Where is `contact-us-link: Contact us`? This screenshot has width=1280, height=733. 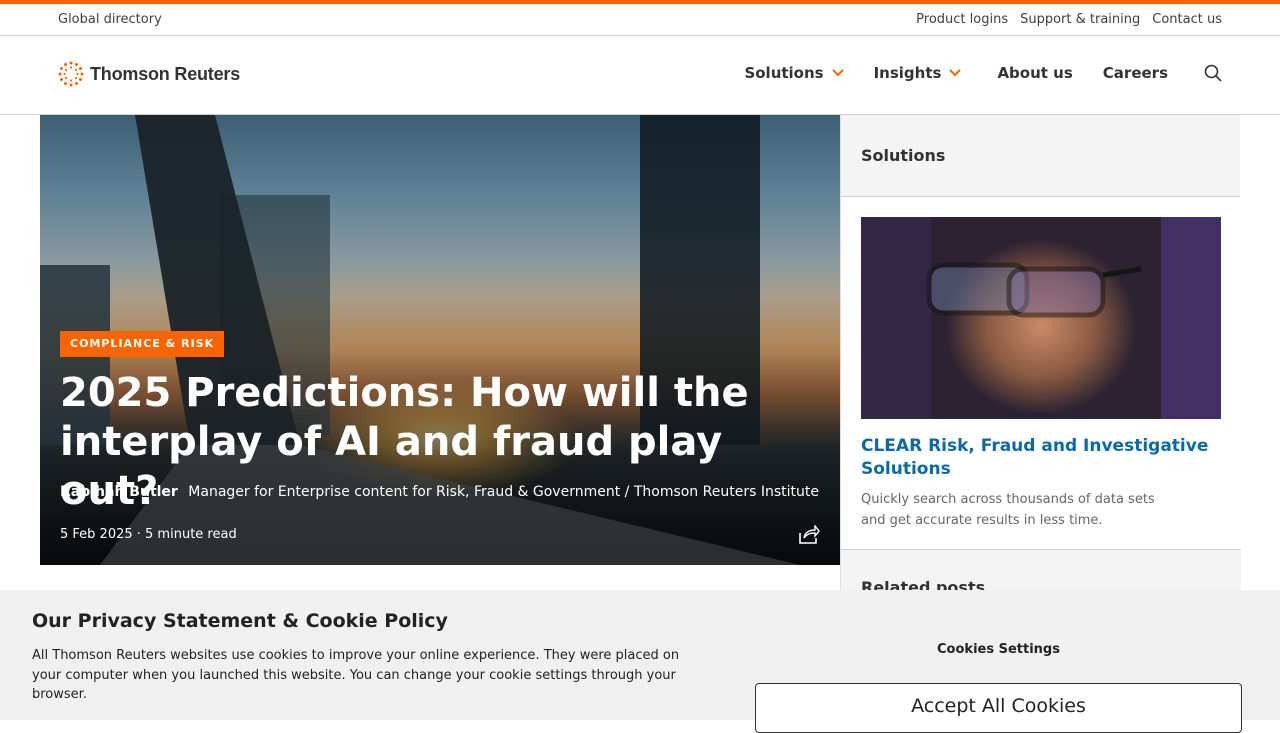
contact-us-link: Contact us is located at coordinates (1187, 19).